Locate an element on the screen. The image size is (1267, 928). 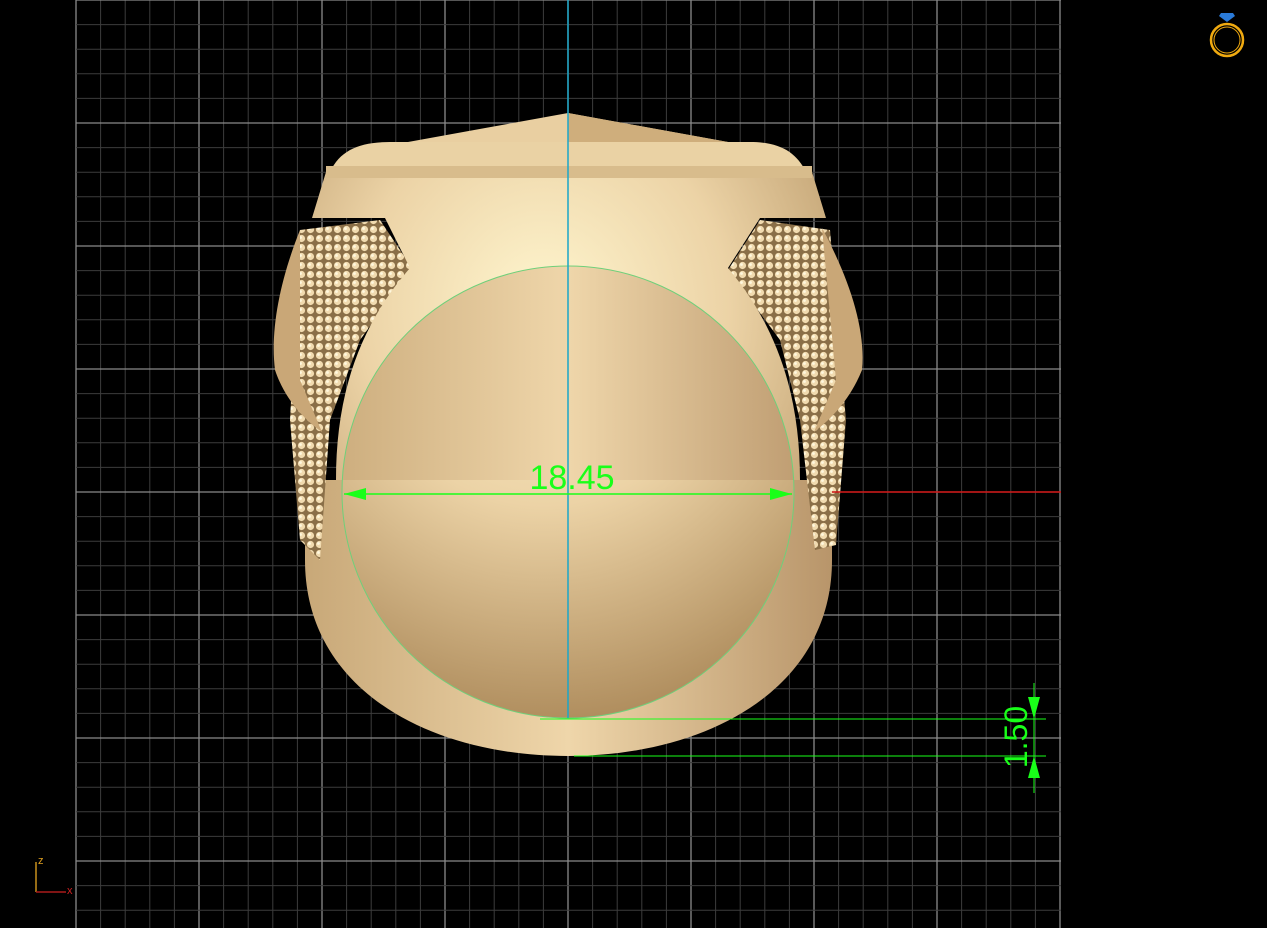
ring-top-bezel-shade is located at coordinates (648, 127).